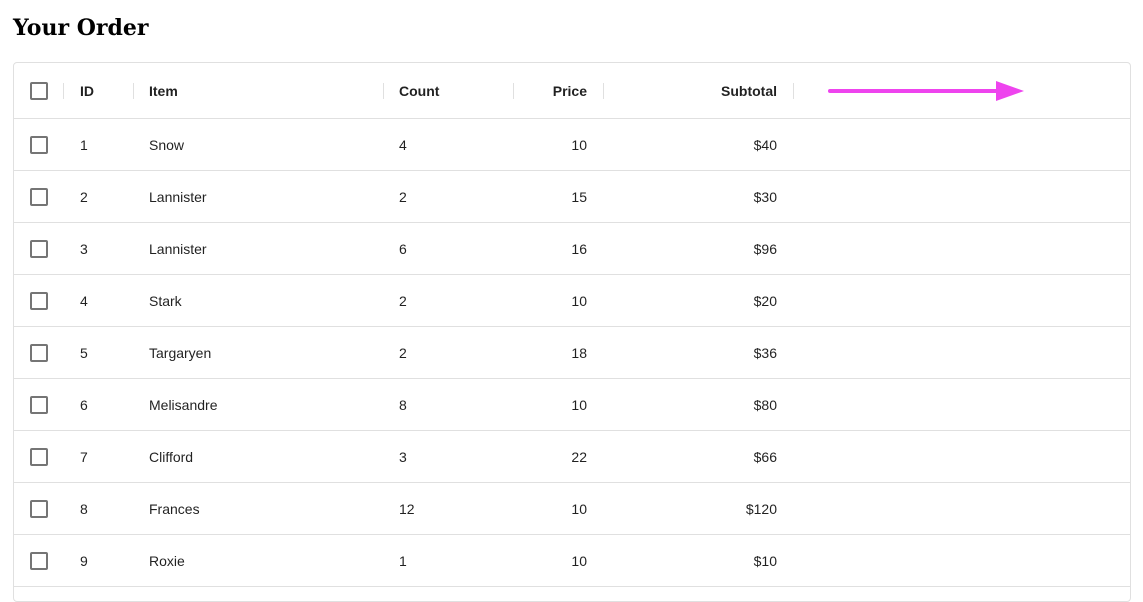 The height and width of the screenshot is (602, 1143). I want to click on cell-id: 7, so click(110, 456).